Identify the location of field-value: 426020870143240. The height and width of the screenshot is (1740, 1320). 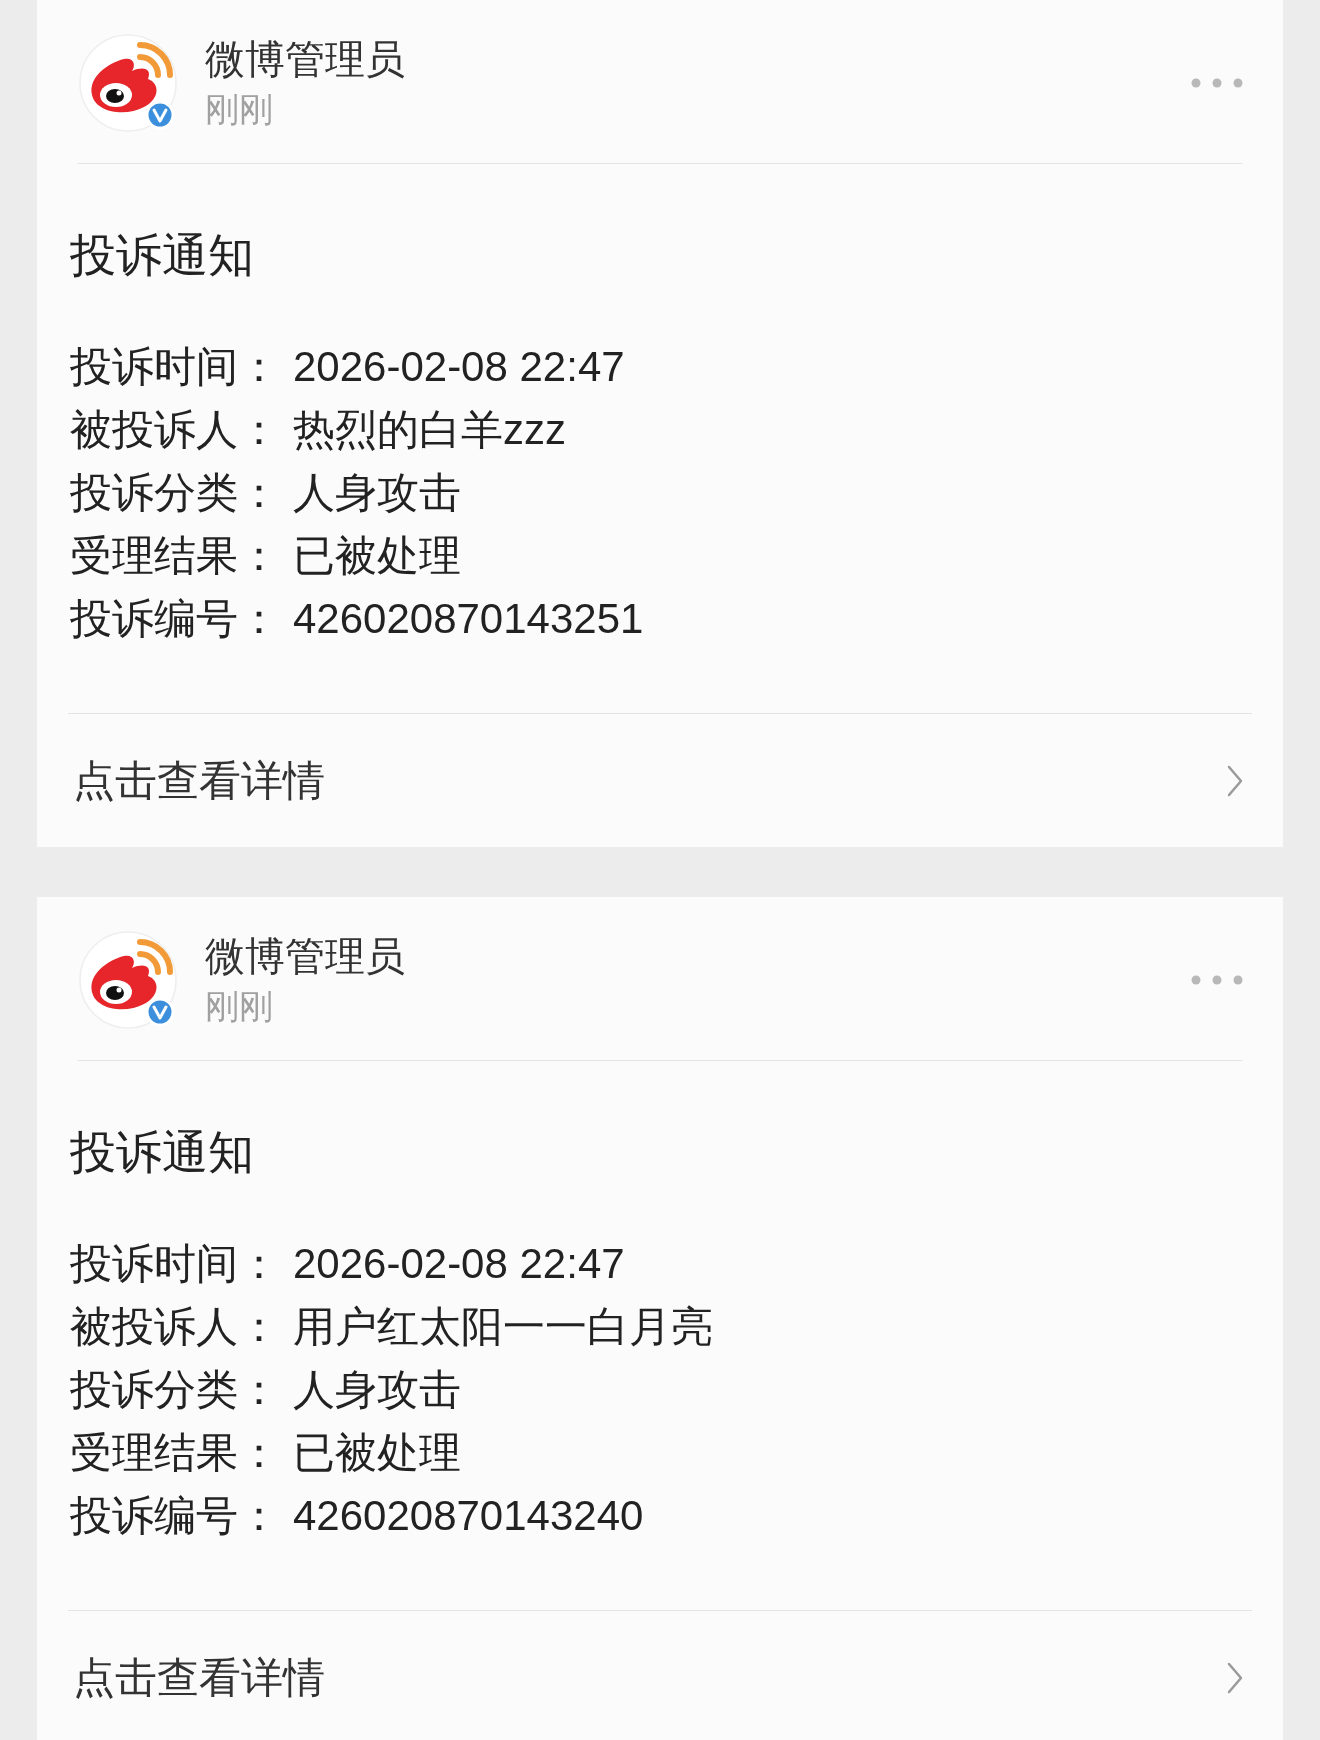
(468, 1516).